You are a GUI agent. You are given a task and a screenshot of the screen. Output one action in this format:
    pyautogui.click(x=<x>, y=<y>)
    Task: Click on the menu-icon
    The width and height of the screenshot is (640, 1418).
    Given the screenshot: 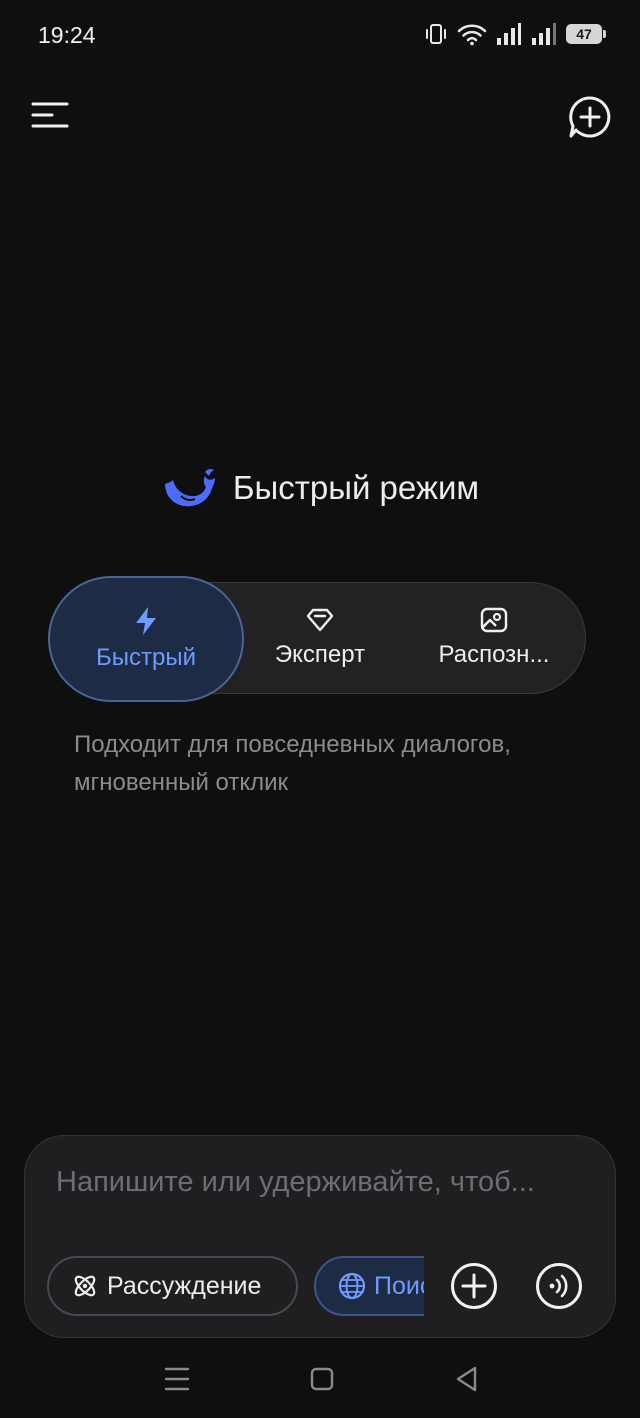 What is the action you would take?
    pyautogui.click(x=50, y=115)
    